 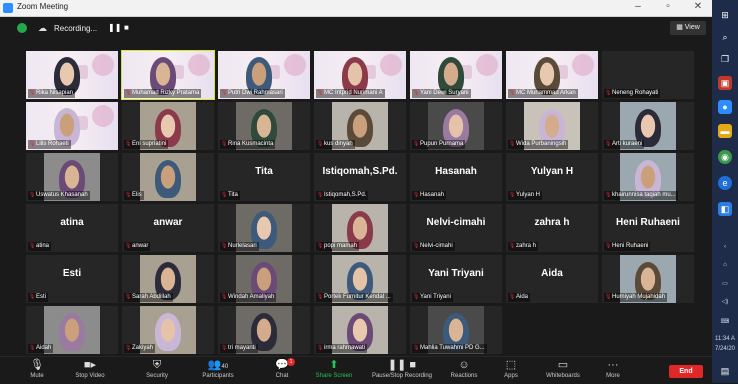 I want to click on security-button: ⛨ Security, so click(x=157, y=370).